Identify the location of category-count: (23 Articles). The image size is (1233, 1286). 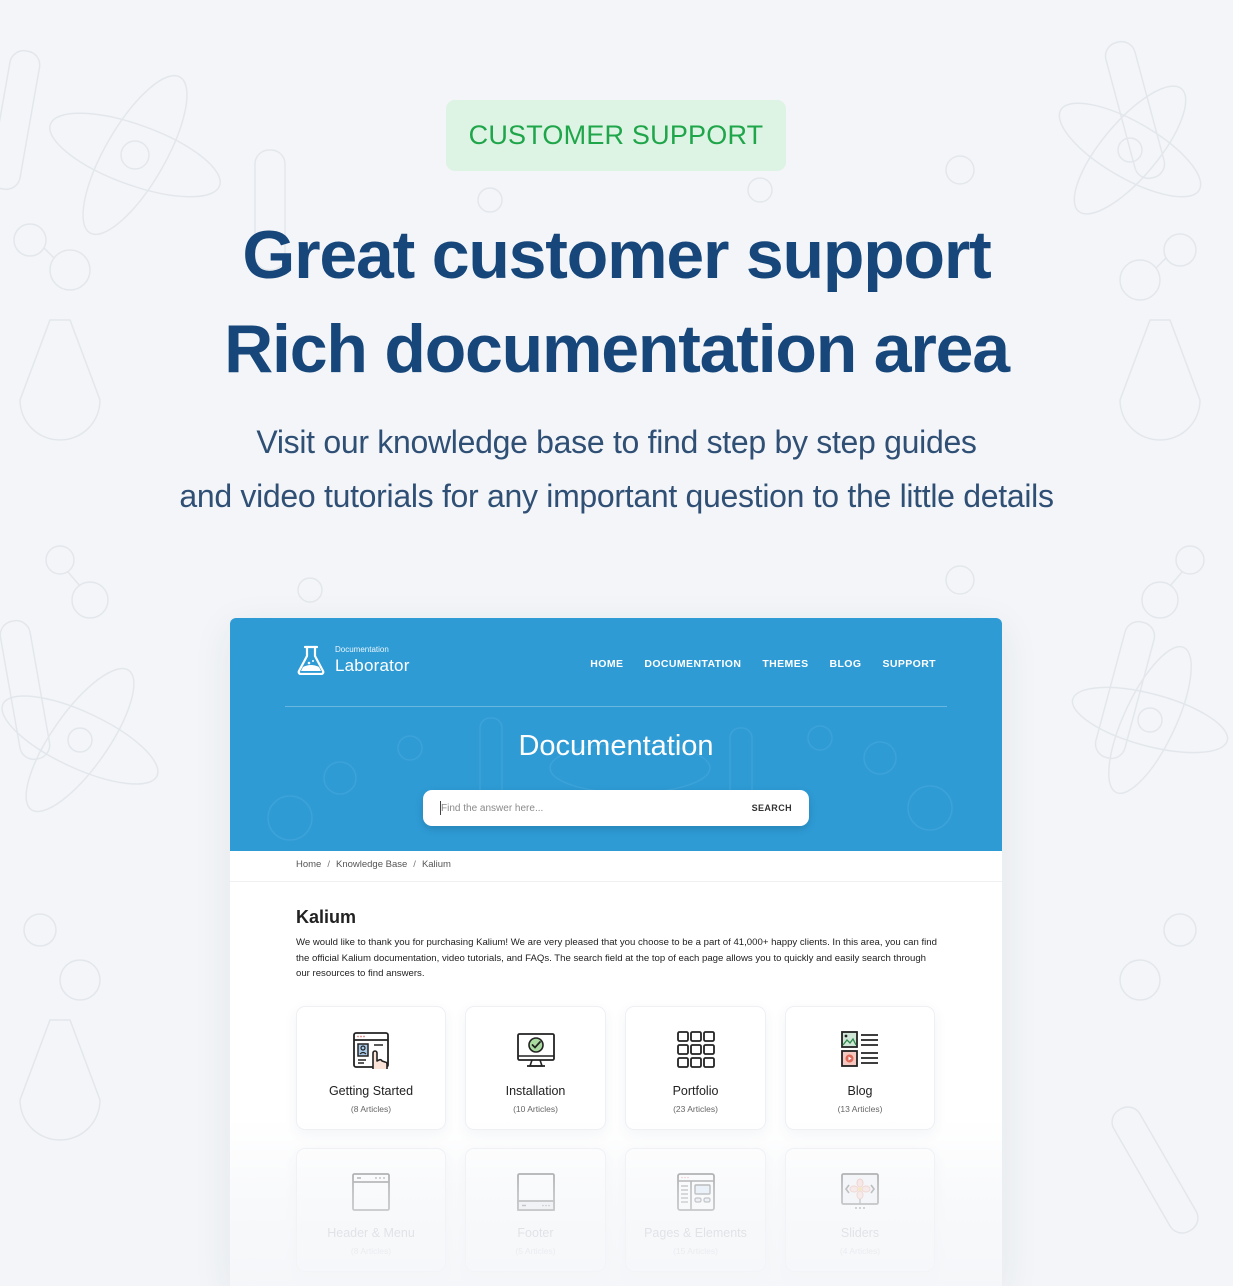
(695, 1109).